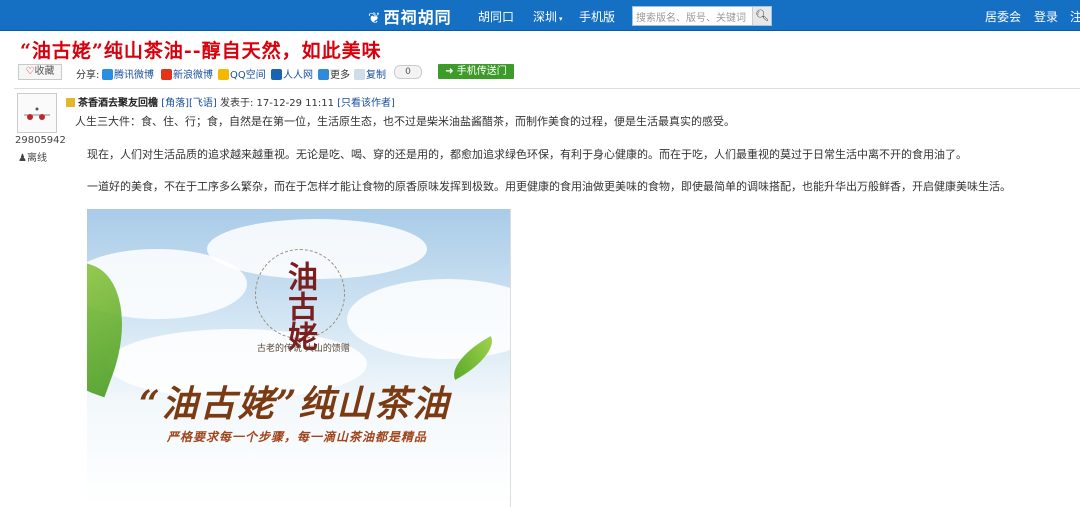  Describe the element at coordinates (496, 16) in the screenshot. I see `nav-hutongkou: 胡同口` at that location.